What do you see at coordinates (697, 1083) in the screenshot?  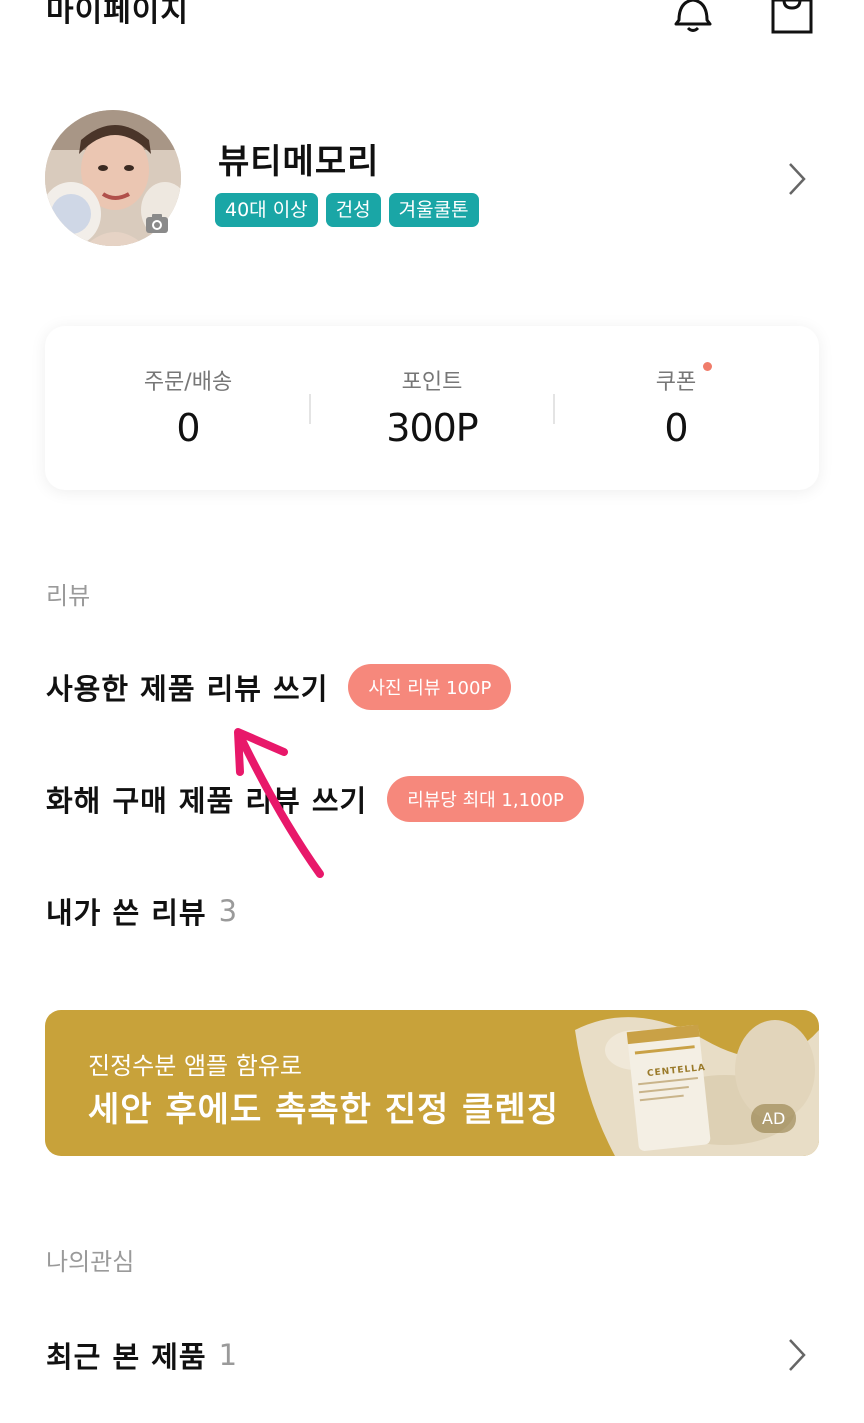 I see `ad-banner-product-image: CENTELLA` at bounding box center [697, 1083].